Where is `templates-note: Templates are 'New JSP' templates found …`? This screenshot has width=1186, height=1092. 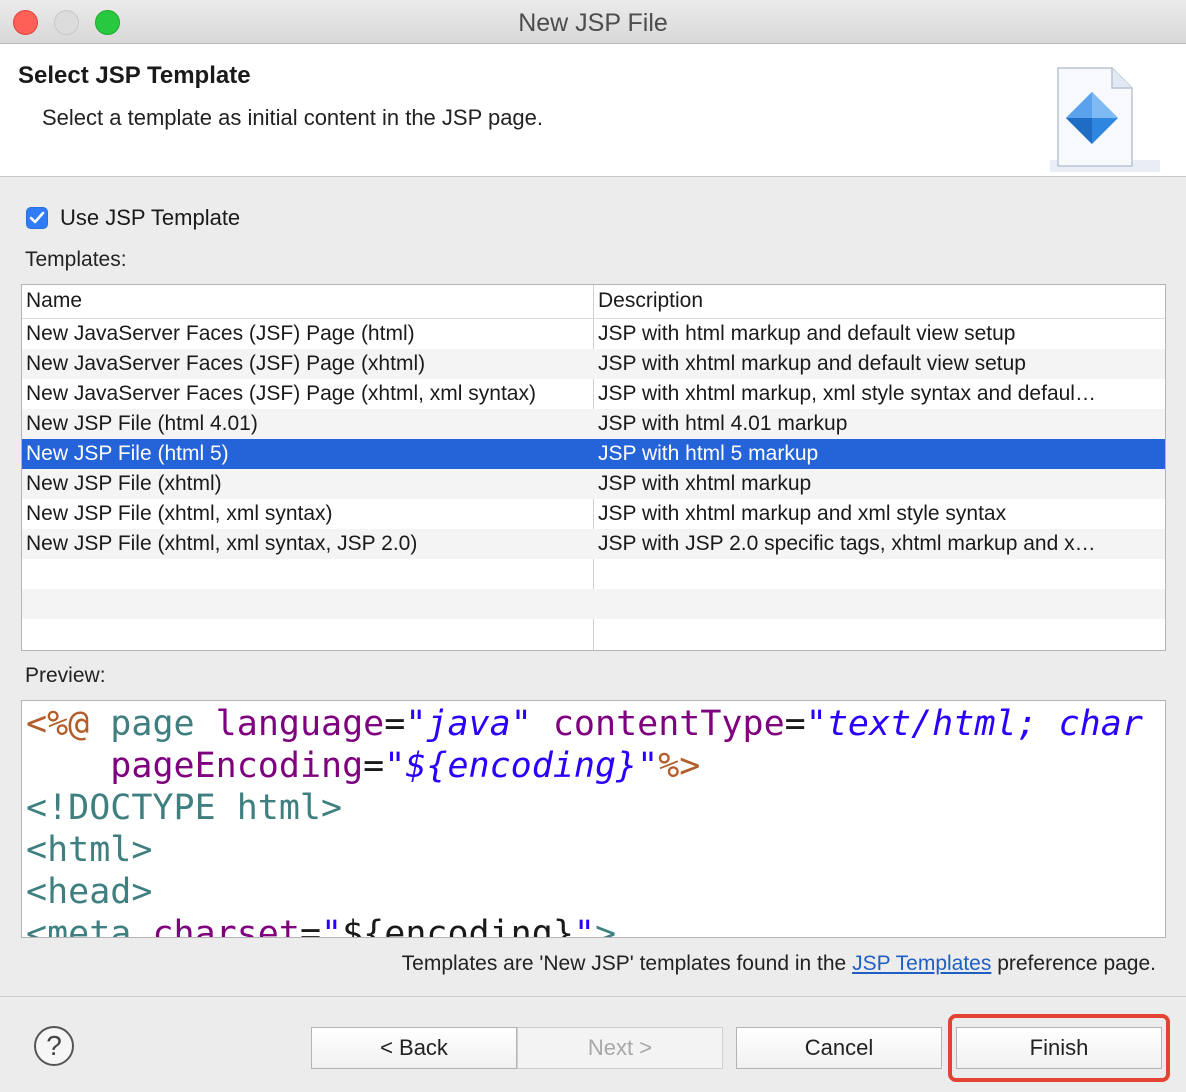
templates-note: Templates are 'New JSP' templates found … is located at coordinates (779, 964).